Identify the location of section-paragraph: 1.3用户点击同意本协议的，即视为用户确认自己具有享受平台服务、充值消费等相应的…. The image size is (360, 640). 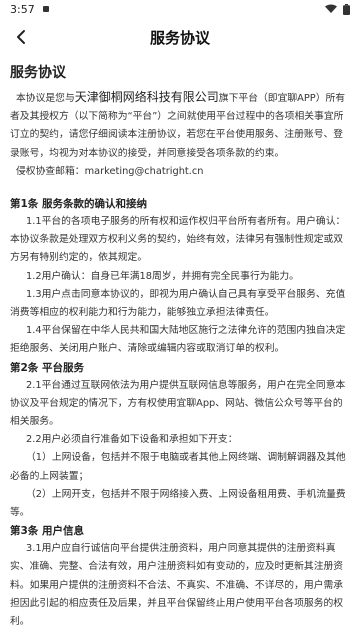
(178, 303).